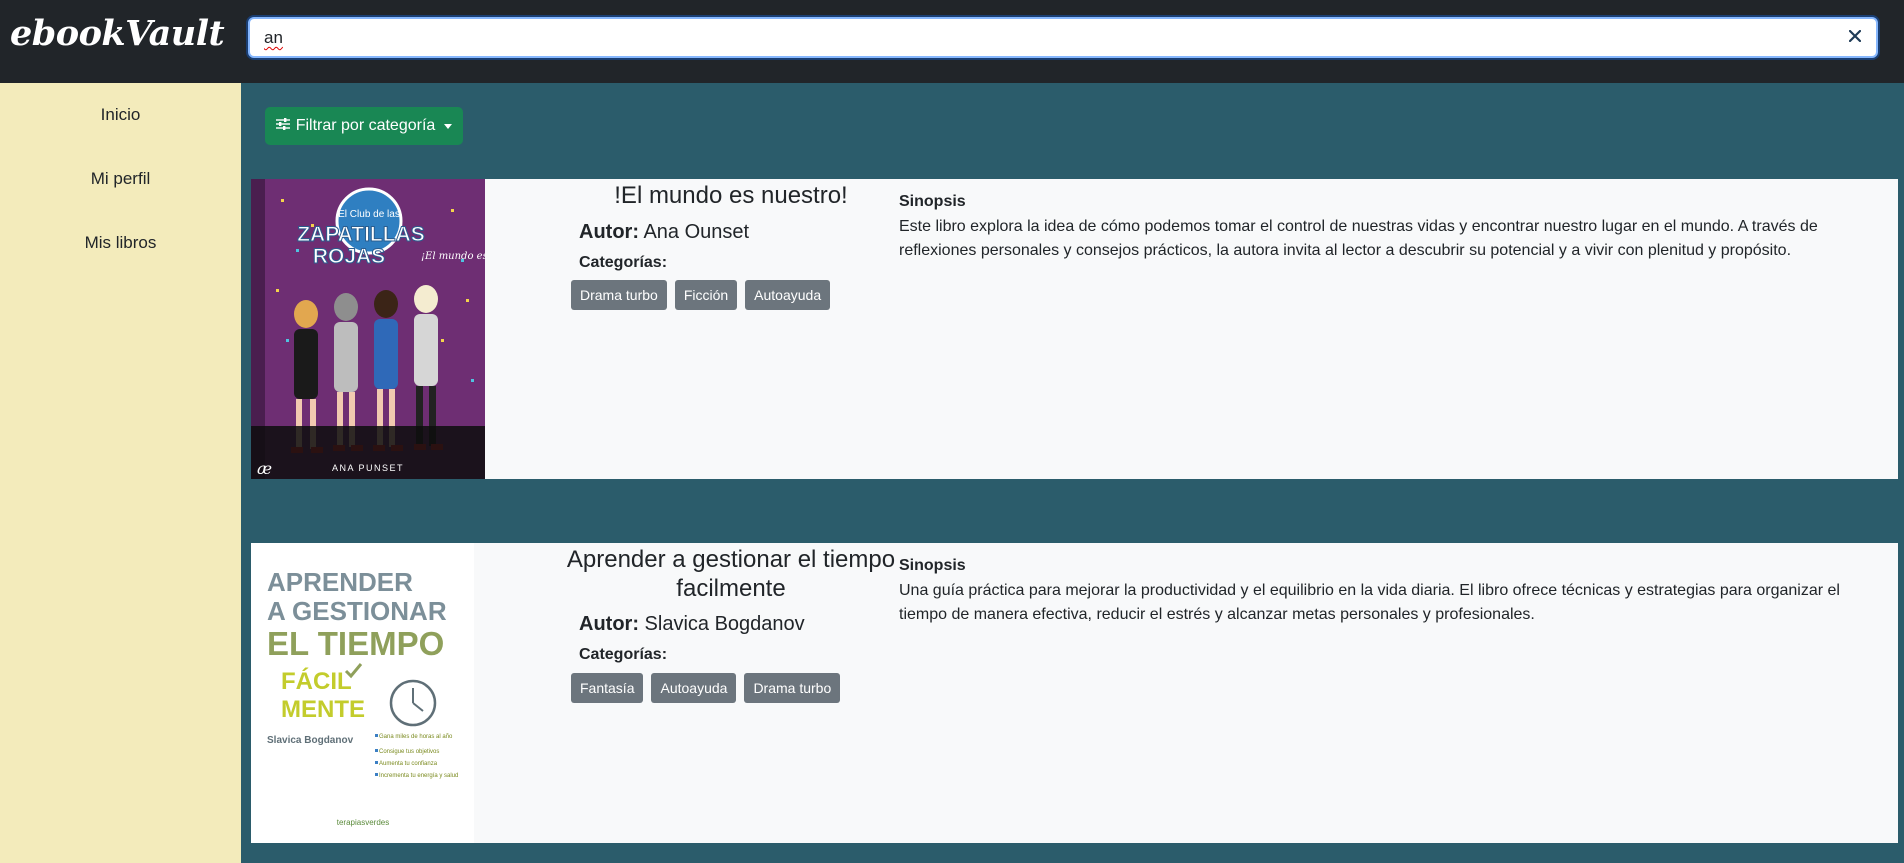 The height and width of the screenshot is (863, 1904). I want to click on app-logo: ebookVault, so click(117, 34).